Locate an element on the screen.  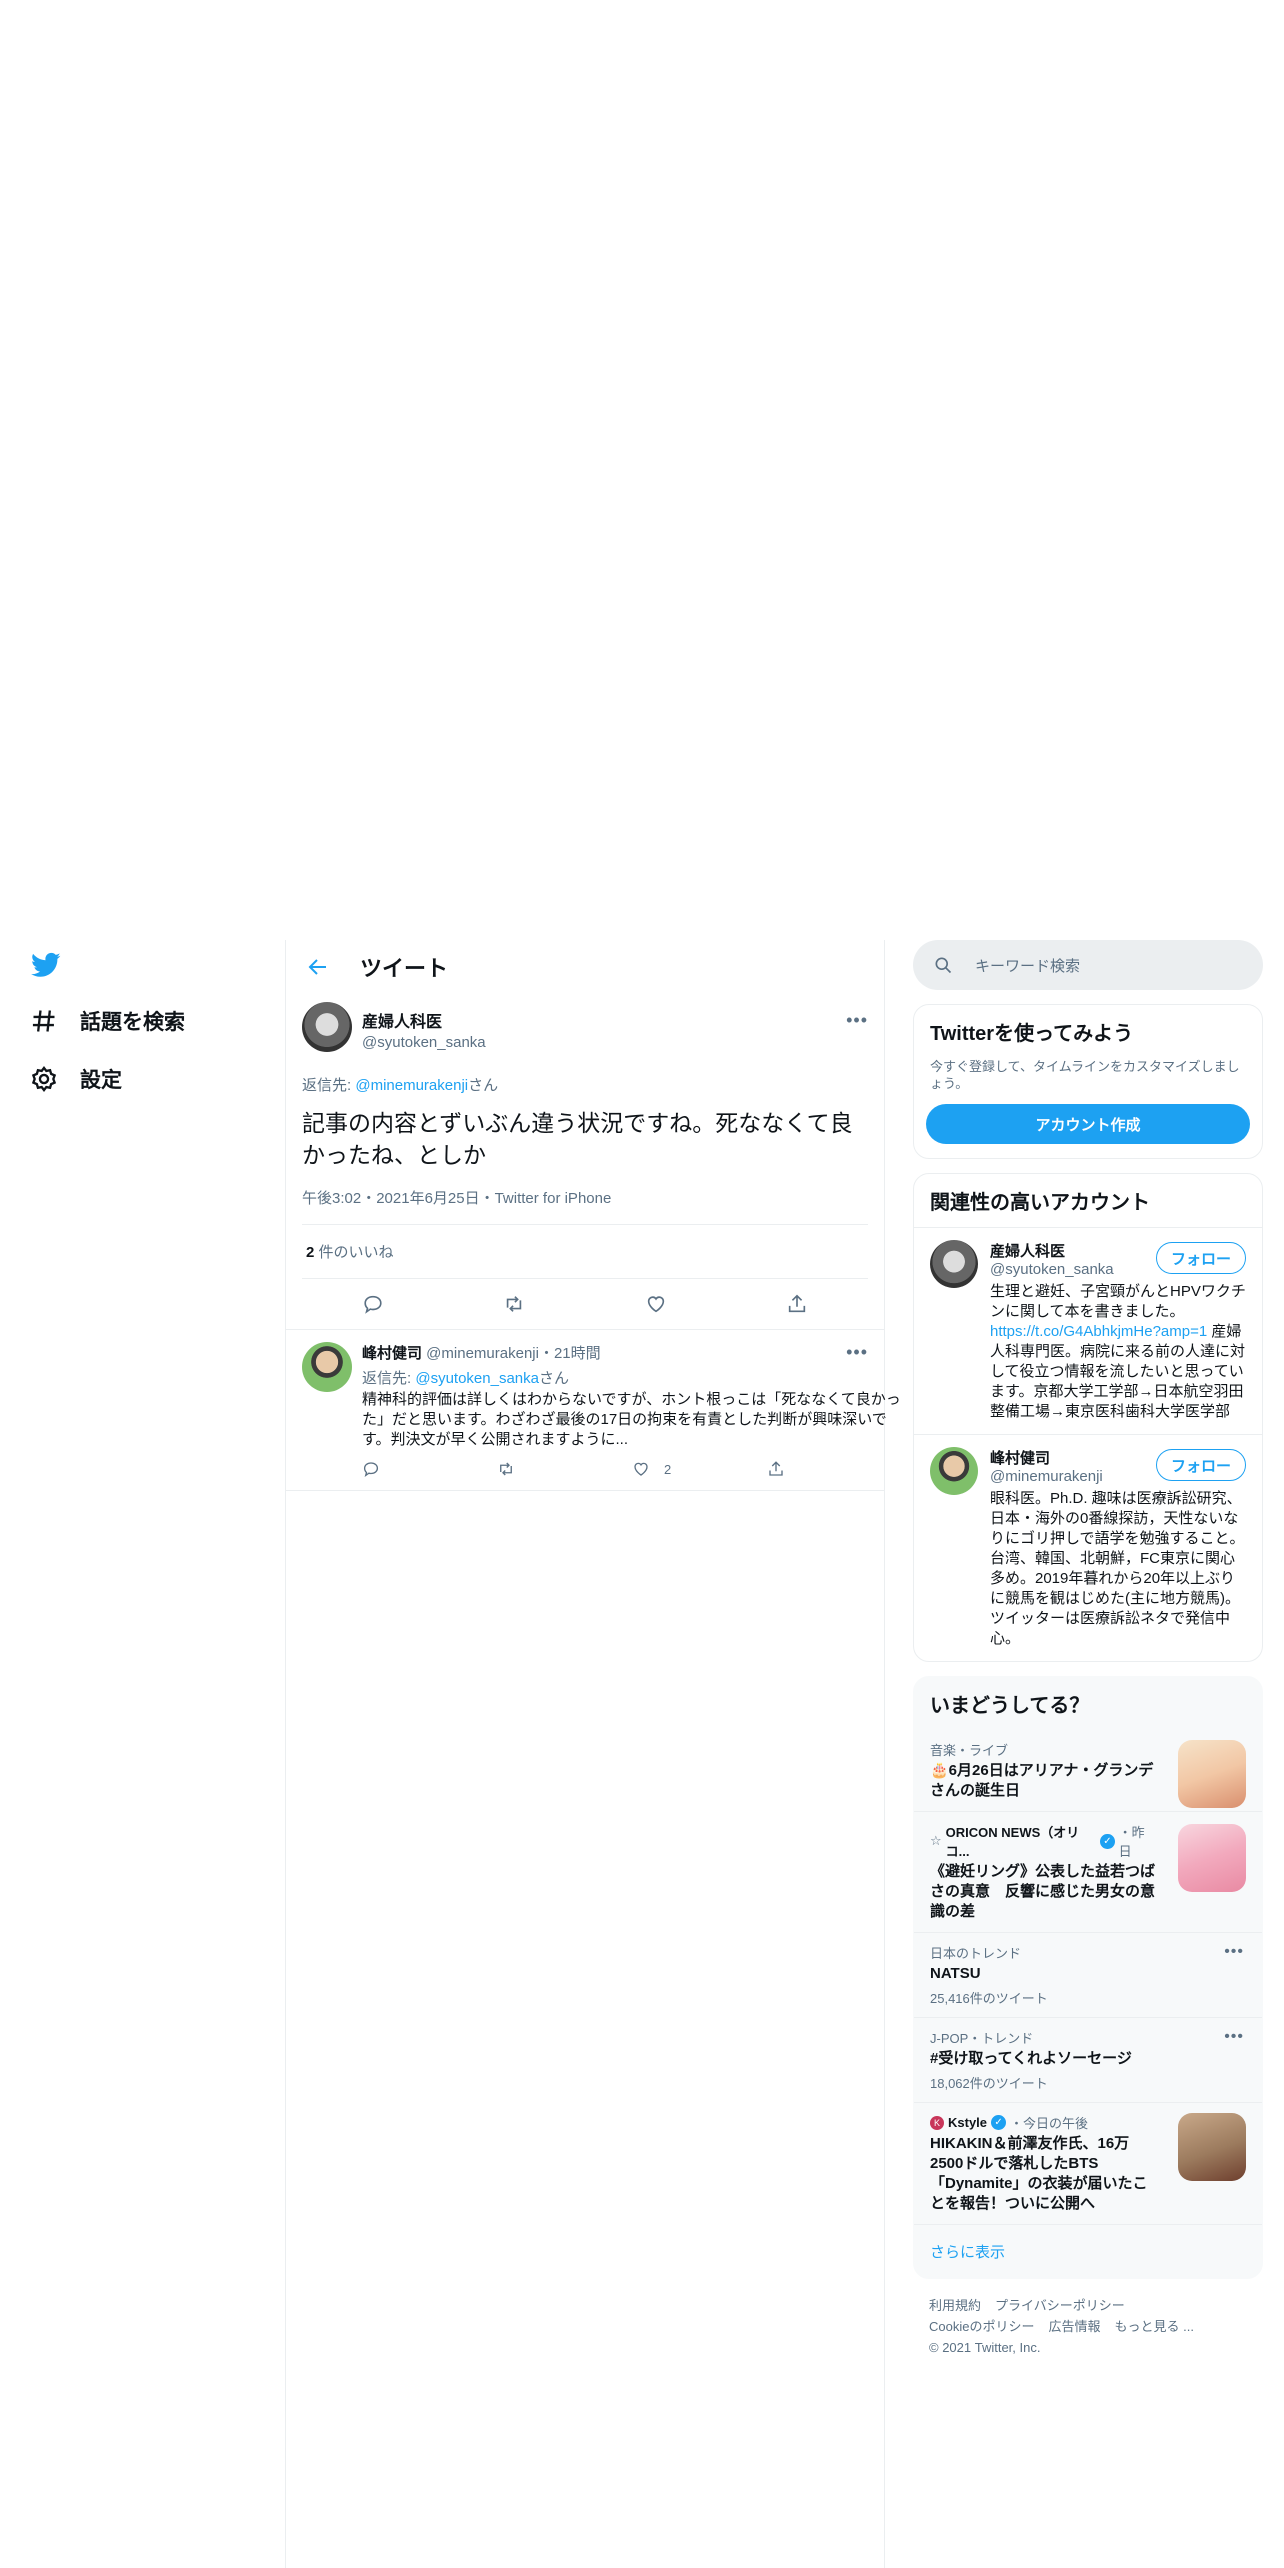
like-count: 2 is located at coordinates (668, 1469).